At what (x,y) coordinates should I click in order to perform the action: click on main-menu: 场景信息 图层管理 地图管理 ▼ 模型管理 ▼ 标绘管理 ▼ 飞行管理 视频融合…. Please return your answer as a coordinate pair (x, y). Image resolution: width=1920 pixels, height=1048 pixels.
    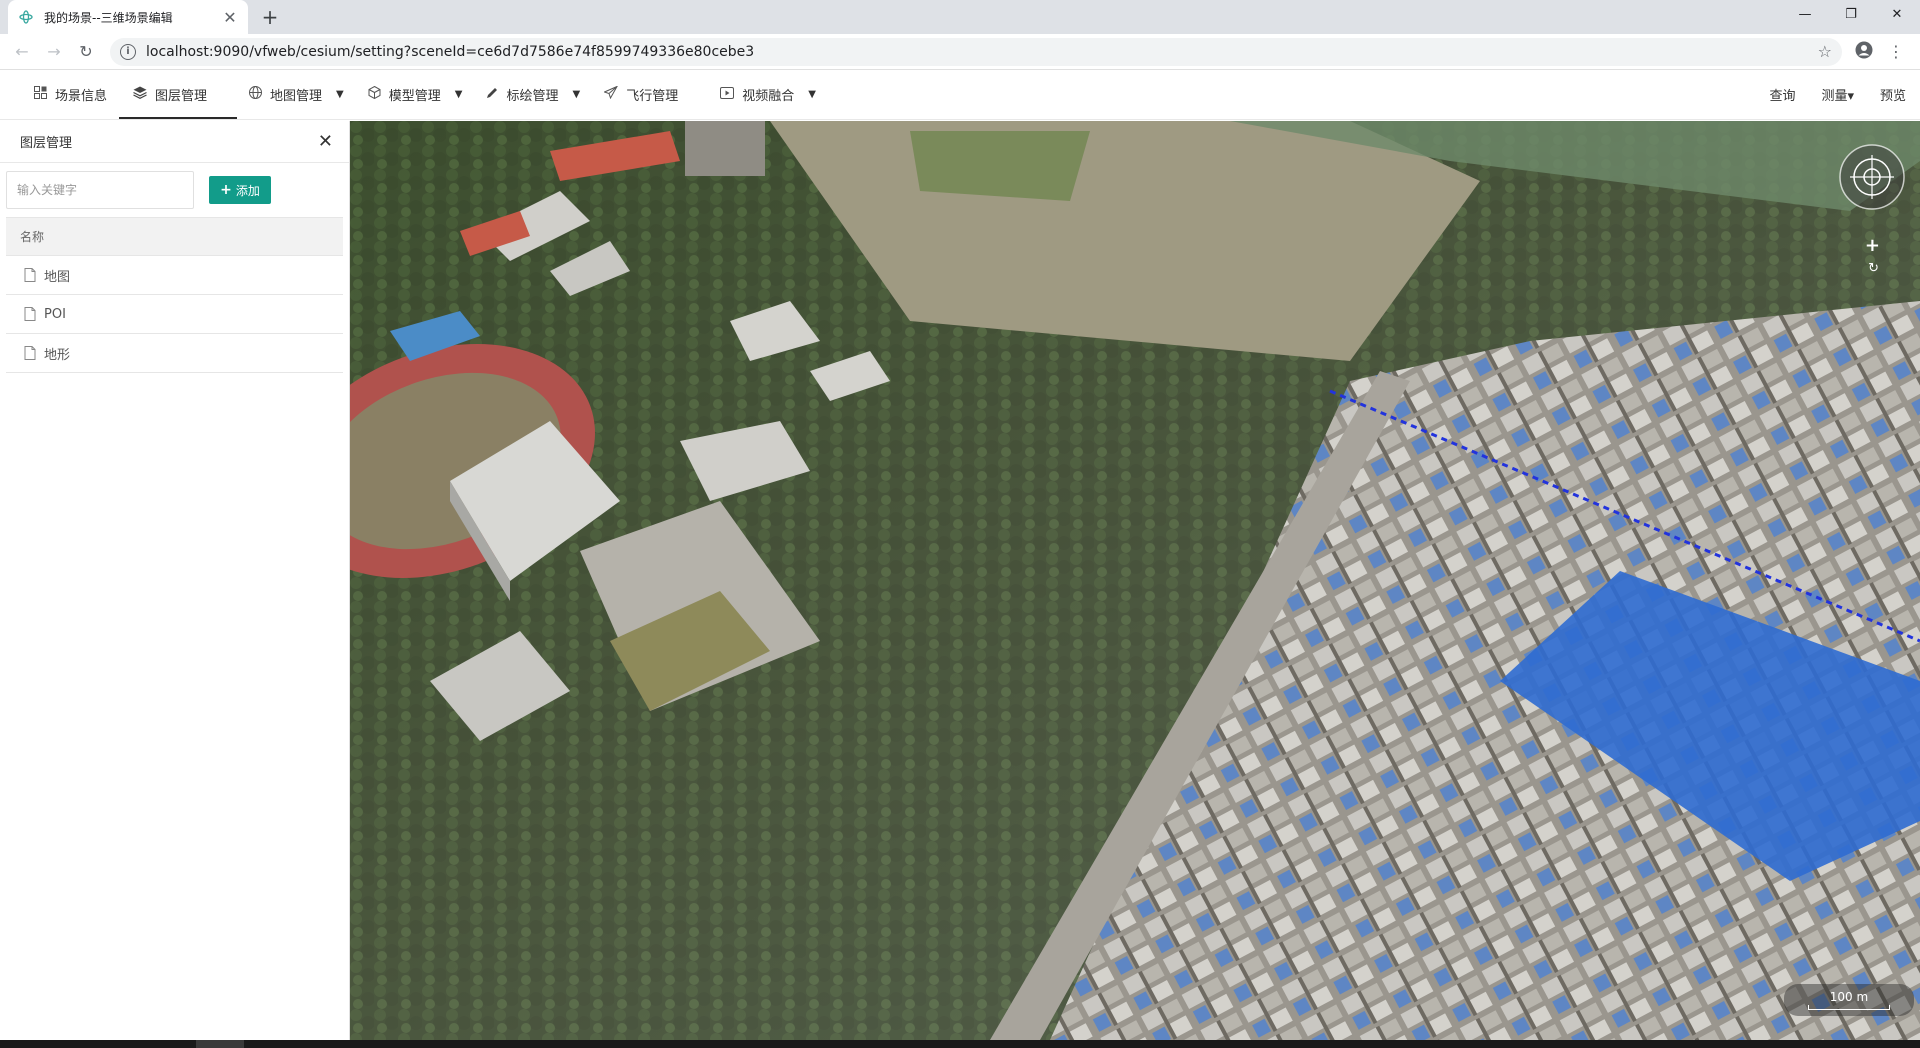
    Looking at the image, I should click on (414, 94).